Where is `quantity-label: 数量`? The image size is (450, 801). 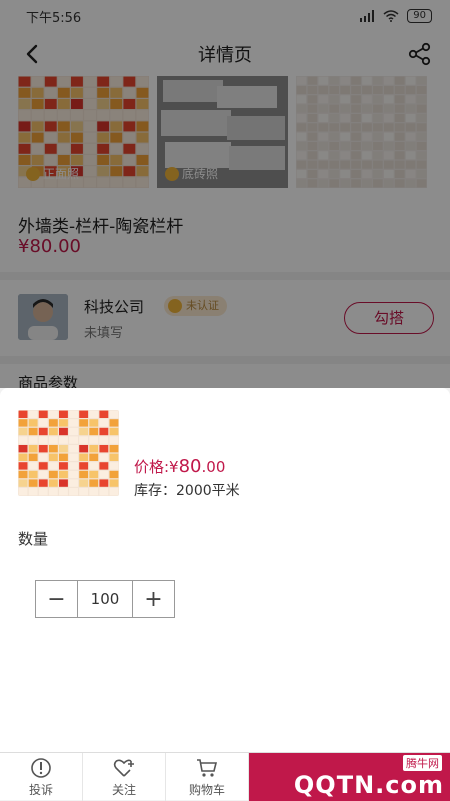
quantity-label: 数量 is located at coordinates (33, 539).